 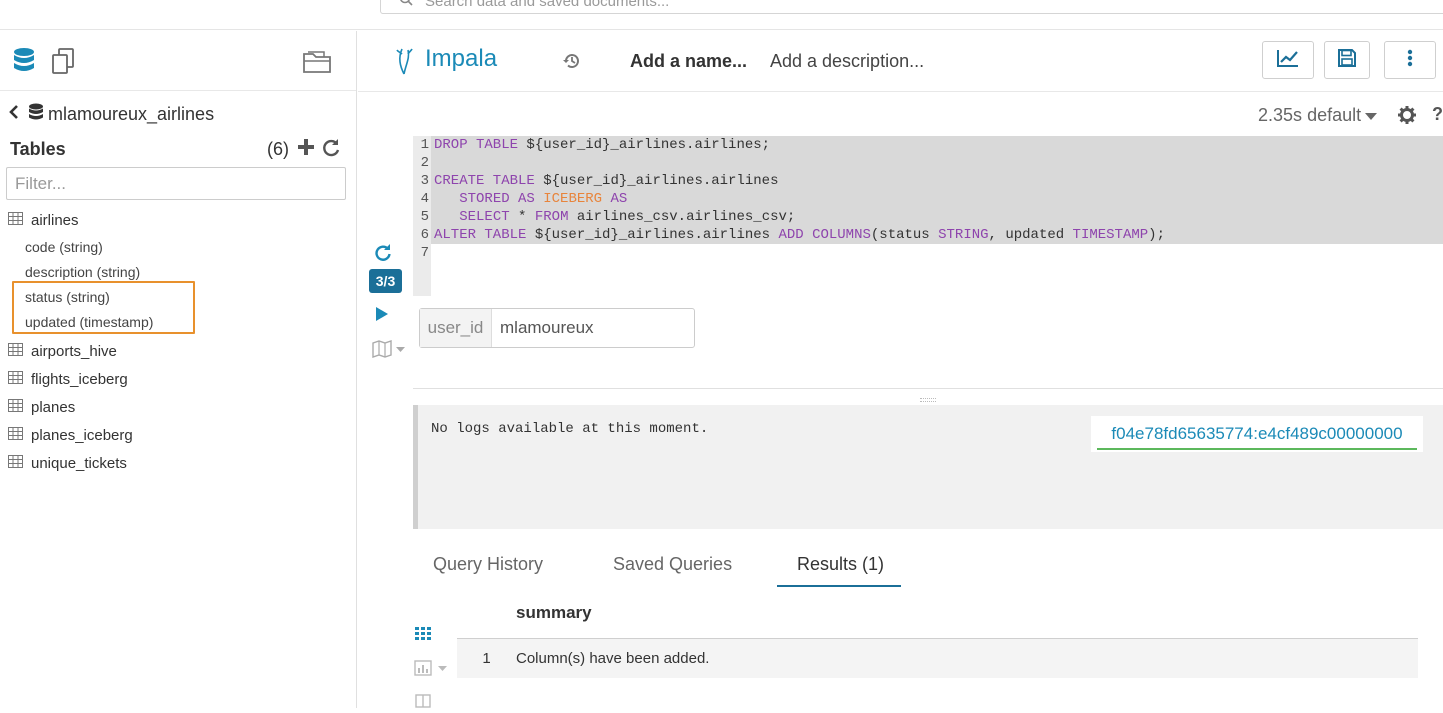 What do you see at coordinates (79, 463) in the screenshot?
I see `table-name: unique_tickets` at bounding box center [79, 463].